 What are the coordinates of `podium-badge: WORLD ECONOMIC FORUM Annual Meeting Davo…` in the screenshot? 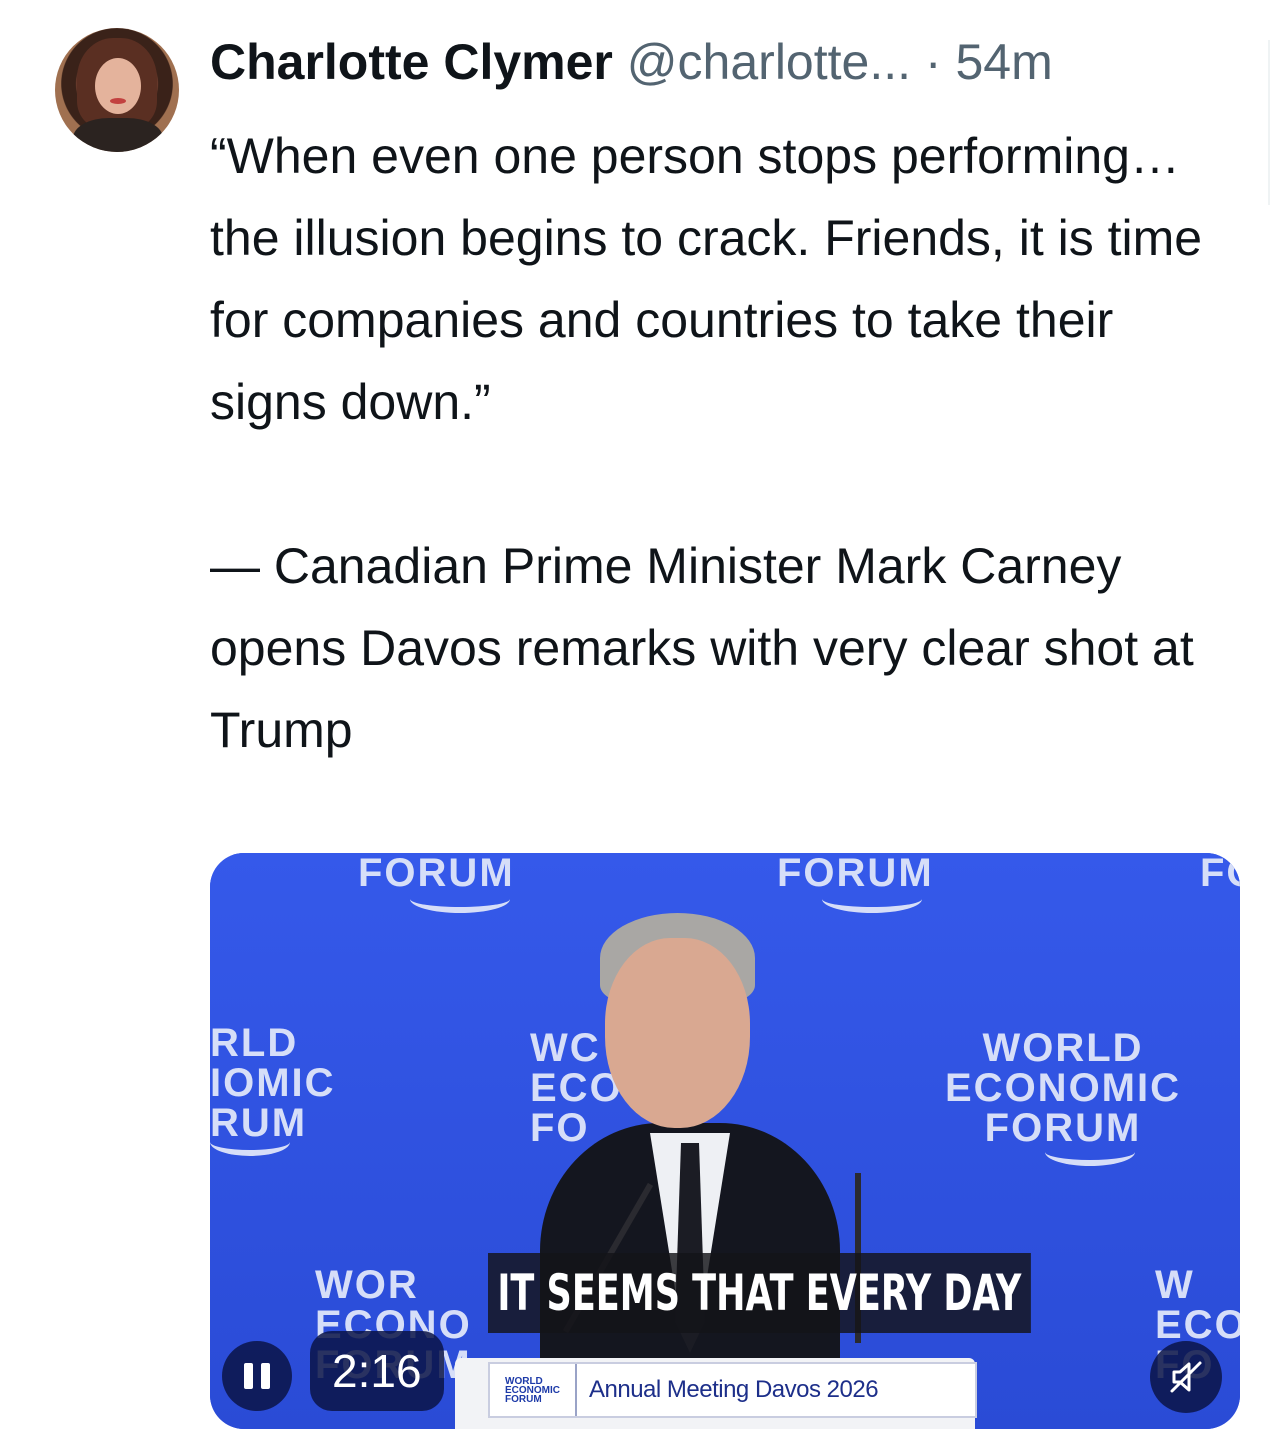 It's located at (732, 1390).